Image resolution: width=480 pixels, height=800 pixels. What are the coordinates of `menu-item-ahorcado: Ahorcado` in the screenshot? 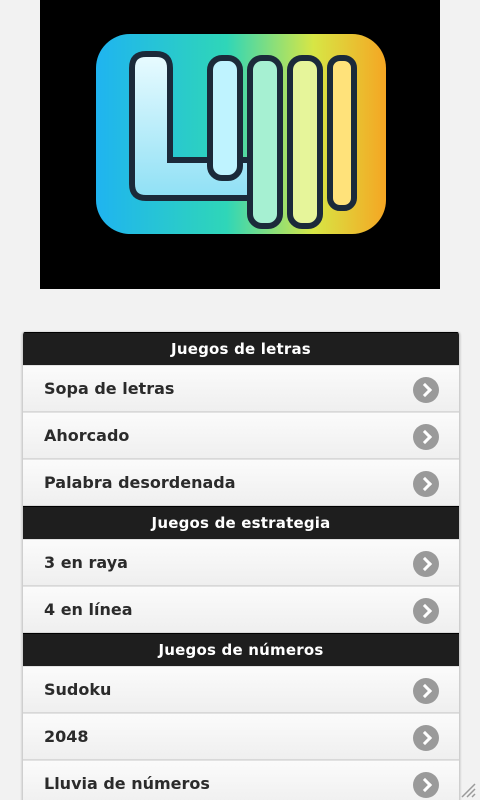 It's located at (241, 435).